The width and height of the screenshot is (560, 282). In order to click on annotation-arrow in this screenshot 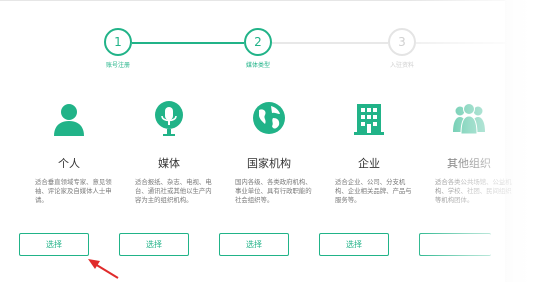, I will do `click(103, 269)`.